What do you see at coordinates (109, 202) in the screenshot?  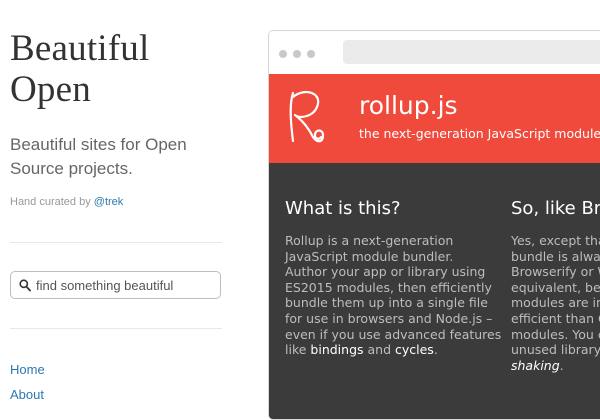 I see `credit-author-link: @trek` at bounding box center [109, 202].